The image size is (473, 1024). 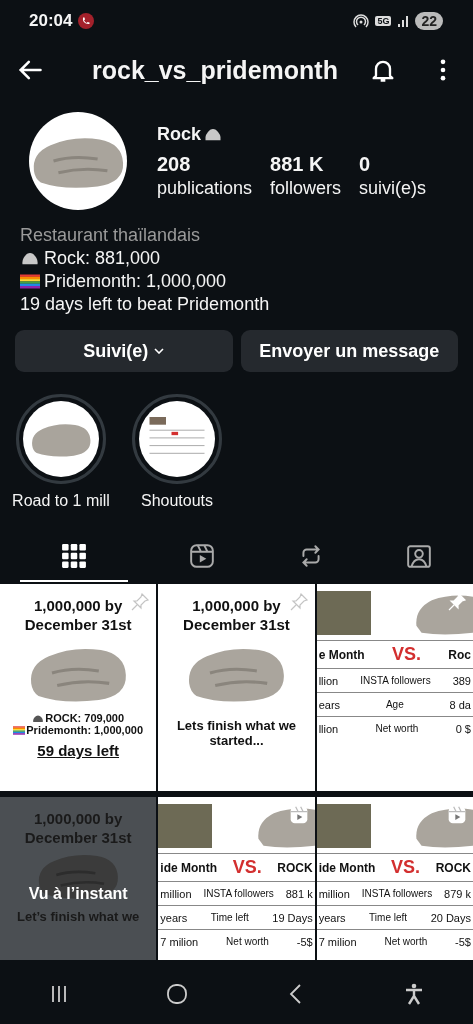 I want to click on table-cell: e Month, so click(x=341, y=654).